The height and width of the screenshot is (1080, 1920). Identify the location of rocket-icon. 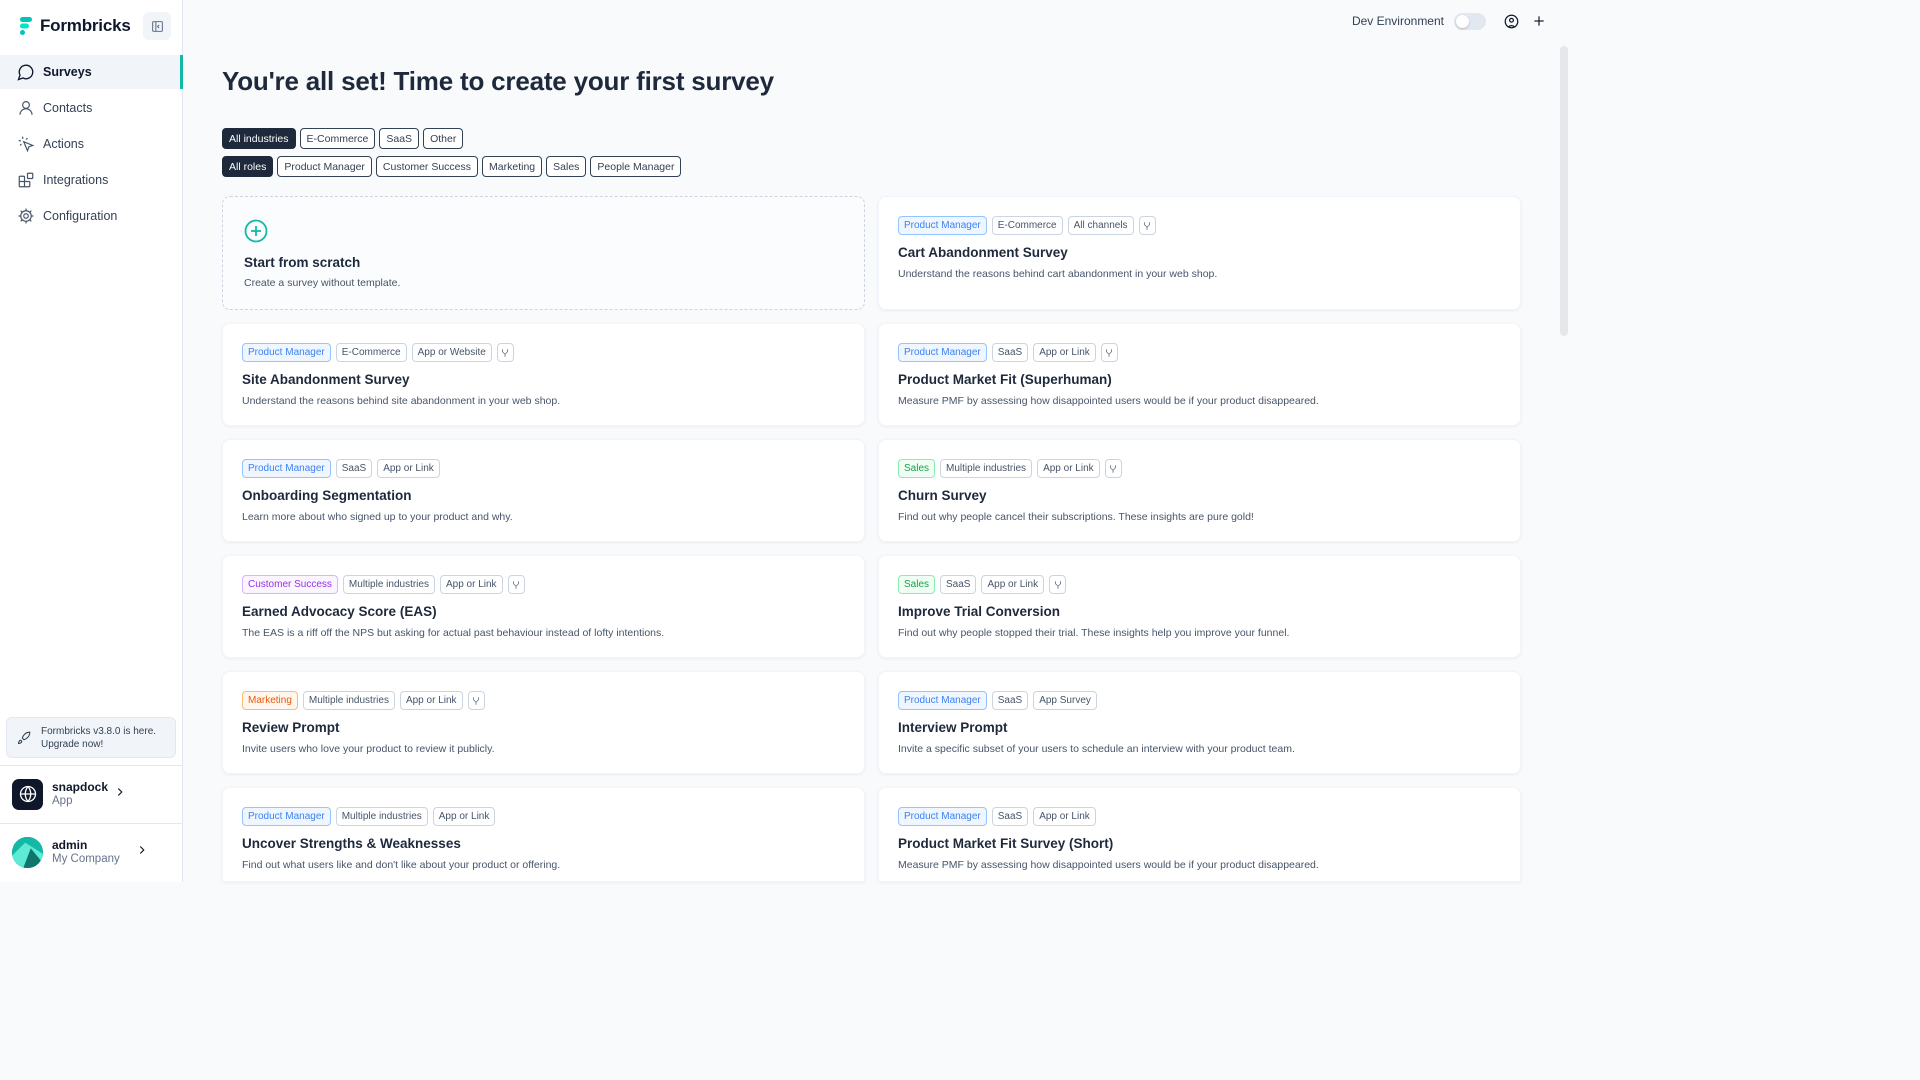
(24, 737).